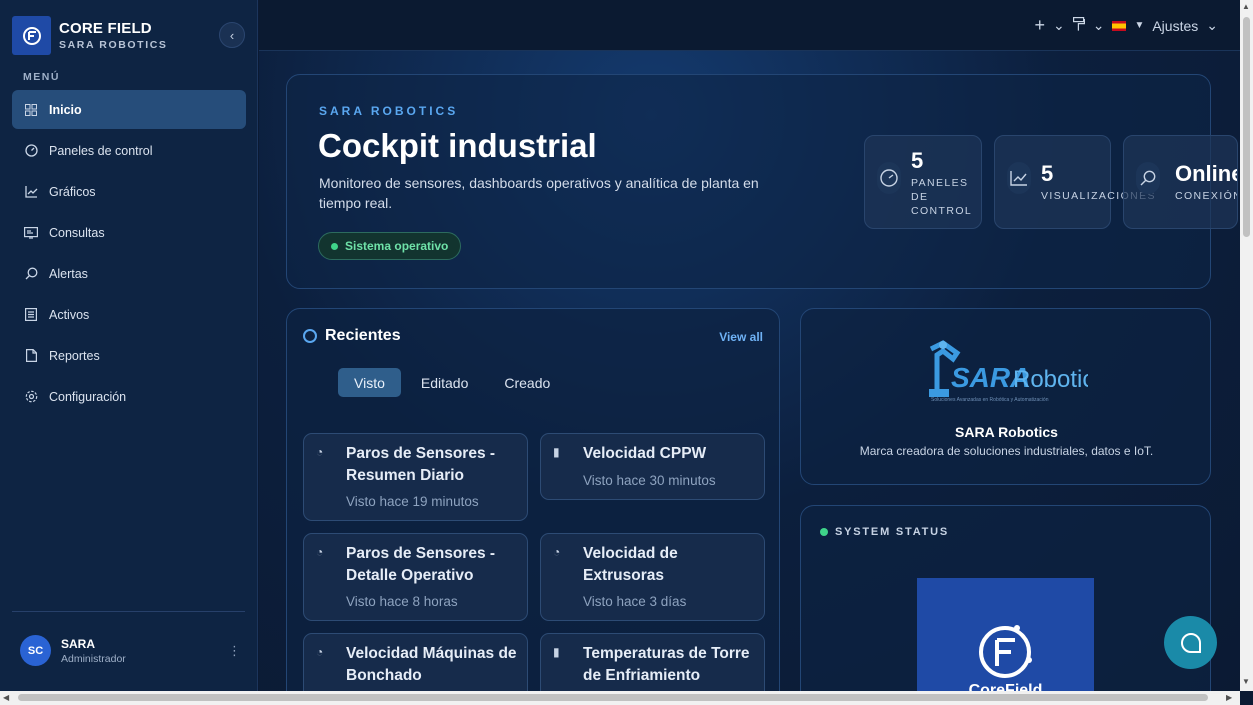  What do you see at coordinates (402, 601) in the screenshot?
I see `recent-card-meta: Visto hace 8 horas` at bounding box center [402, 601].